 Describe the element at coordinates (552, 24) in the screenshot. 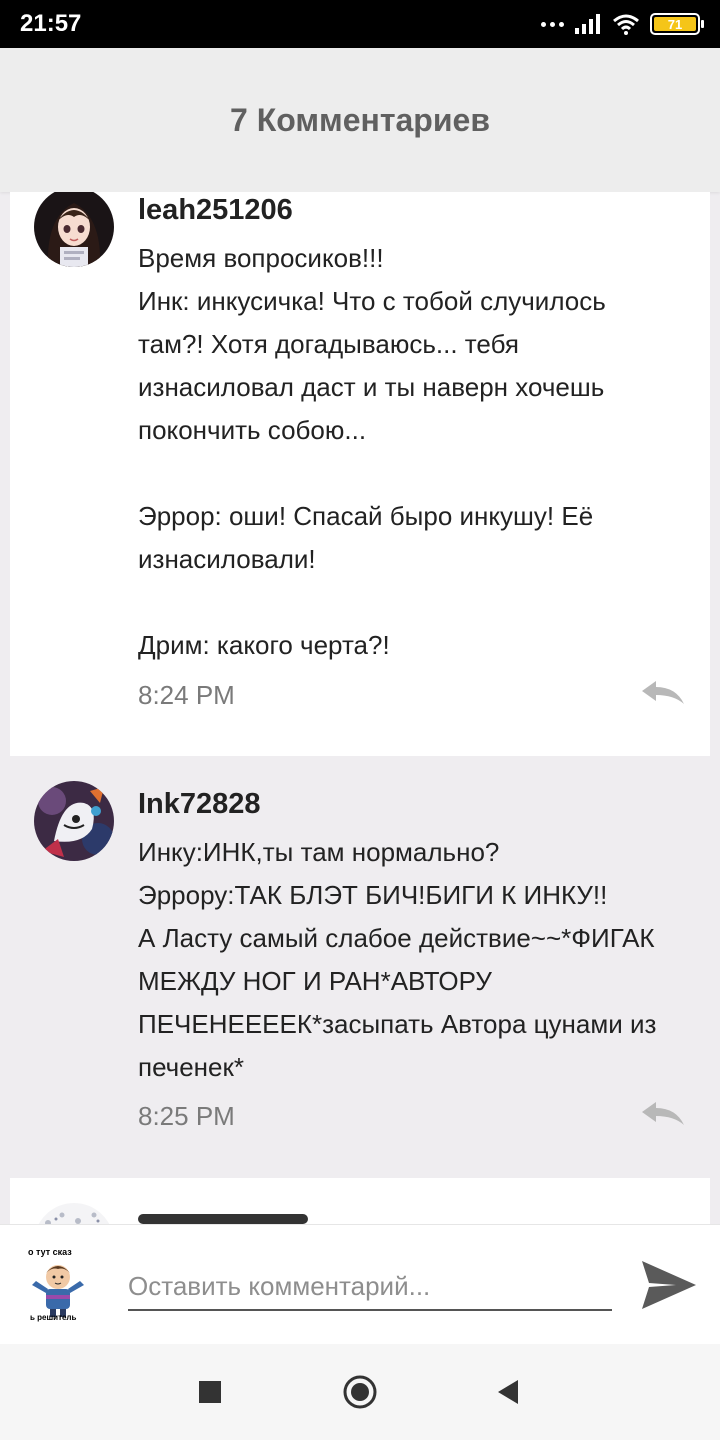

I see `dots-icon` at that location.